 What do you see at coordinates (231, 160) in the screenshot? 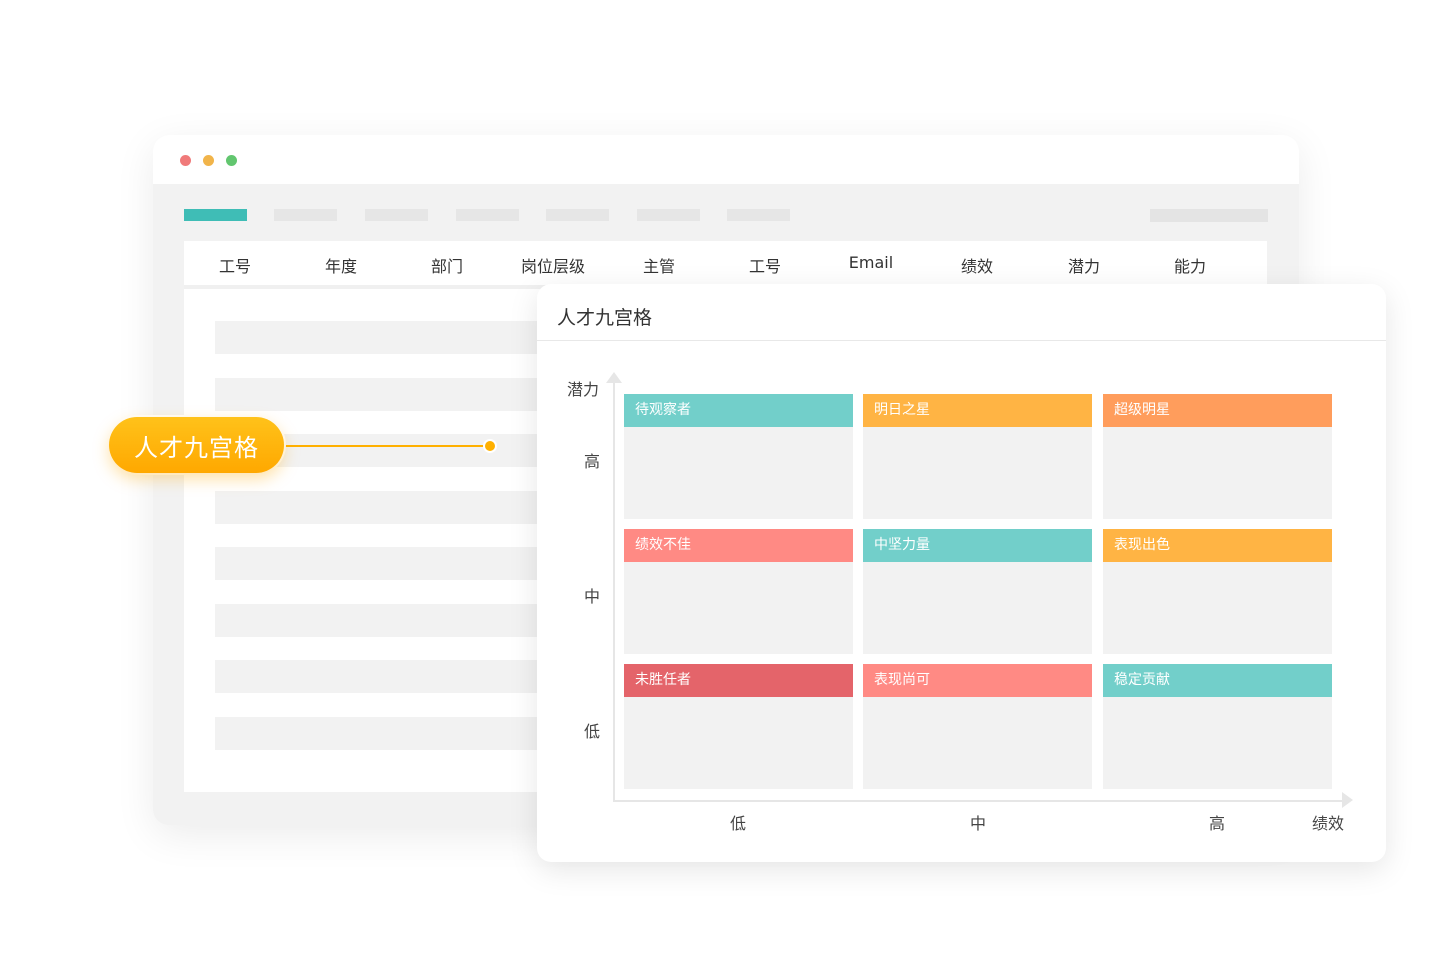
I see `maximize-window-button` at bounding box center [231, 160].